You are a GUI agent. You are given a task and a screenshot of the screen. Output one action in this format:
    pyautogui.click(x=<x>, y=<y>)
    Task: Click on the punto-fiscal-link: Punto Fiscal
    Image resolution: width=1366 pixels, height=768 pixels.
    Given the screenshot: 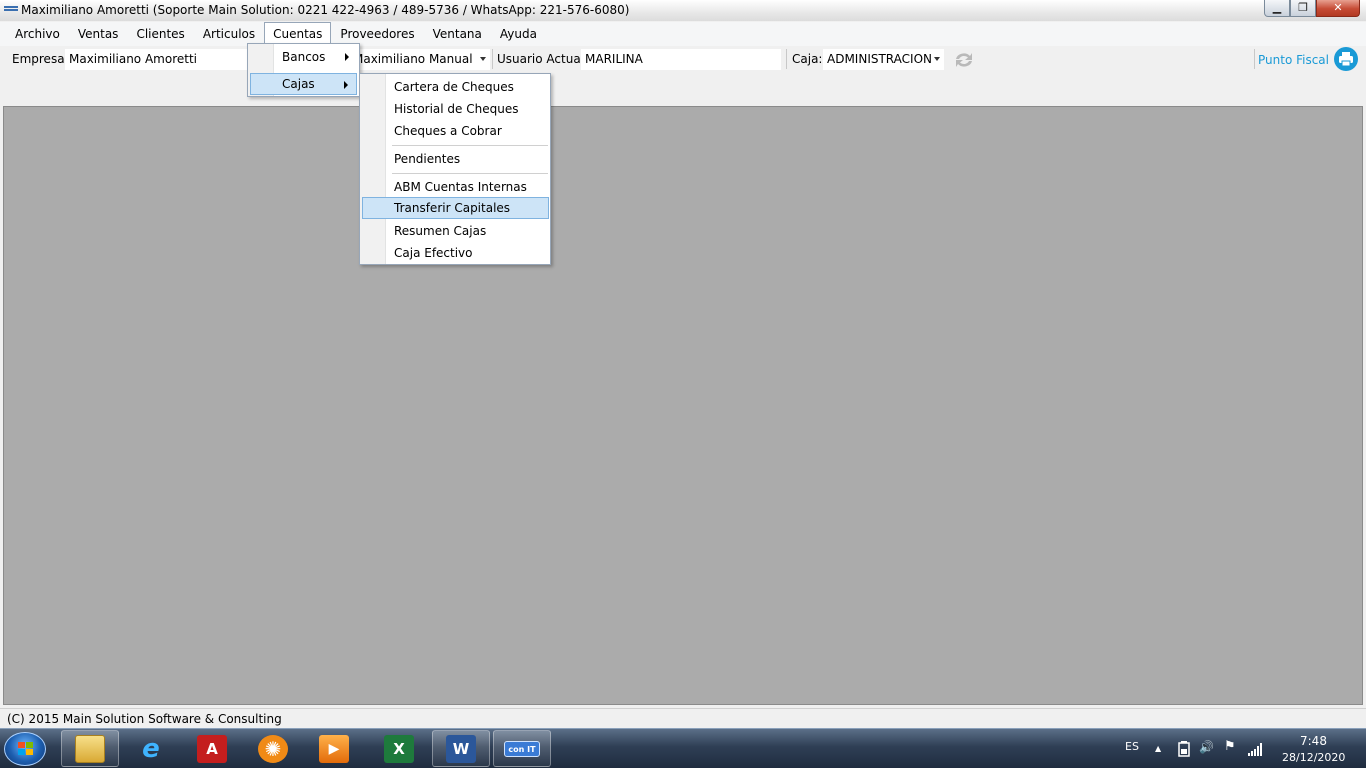 What is the action you would take?
    pyautogui.click(x=1293, y=60)
    